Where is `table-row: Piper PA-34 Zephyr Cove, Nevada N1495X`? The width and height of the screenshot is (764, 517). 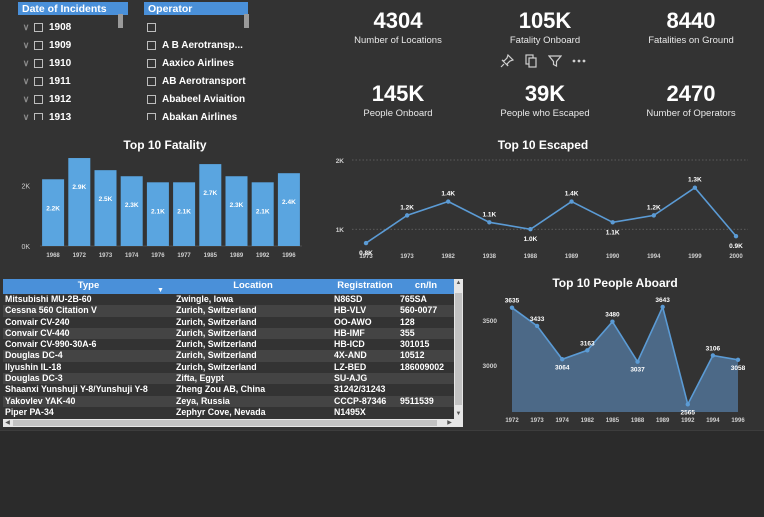 table-row: Piper PA-34 Zephyr Cove, Nevada N1495X is located at coordinates (233, 412).